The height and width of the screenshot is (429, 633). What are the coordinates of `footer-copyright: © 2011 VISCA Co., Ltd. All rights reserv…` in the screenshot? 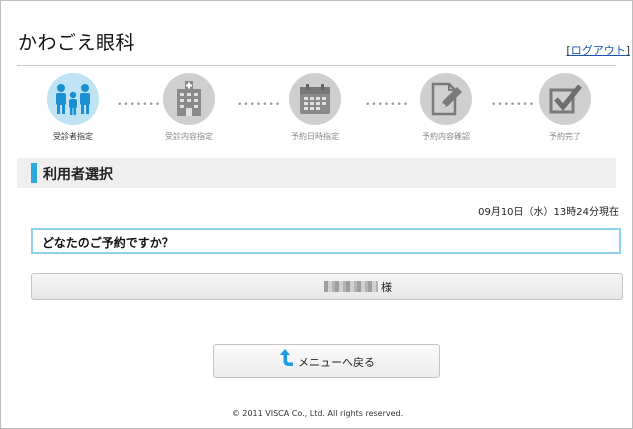 It's located at (317, 413).